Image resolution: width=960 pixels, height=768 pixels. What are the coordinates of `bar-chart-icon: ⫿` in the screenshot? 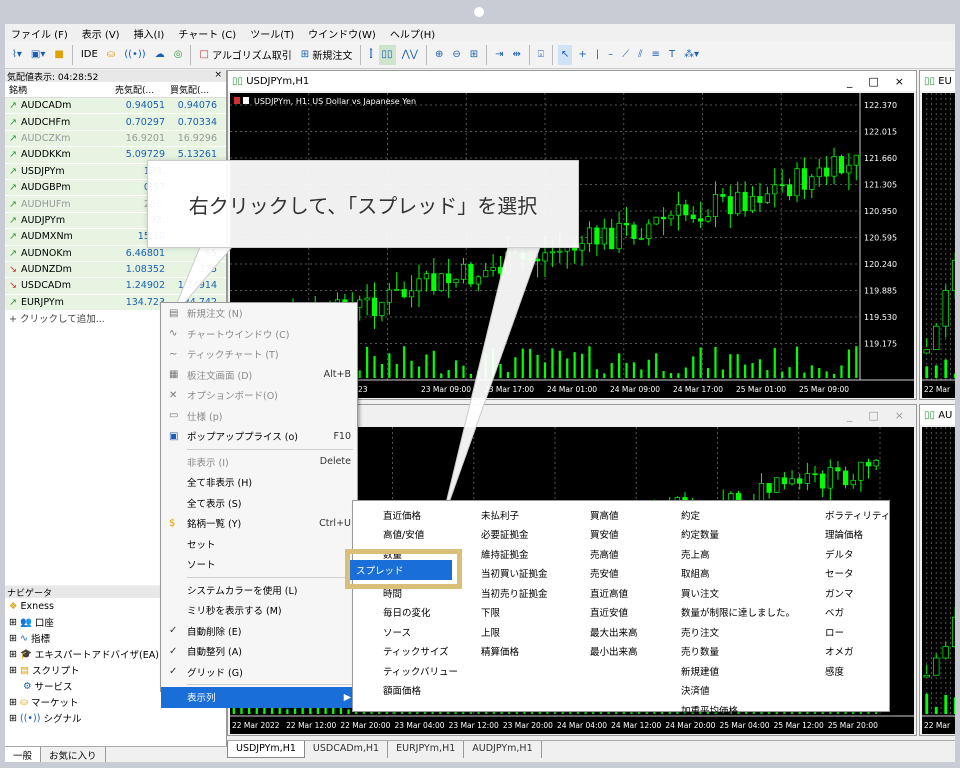 It's located at (370, 55).